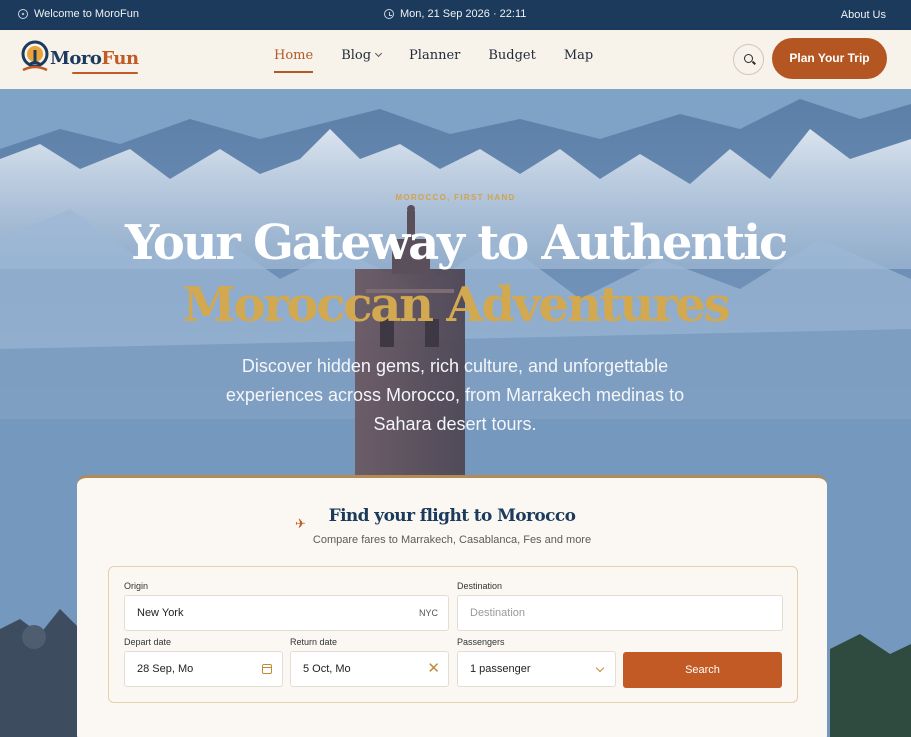  I want to click on return-date-label: Return date, so click(314, 642).